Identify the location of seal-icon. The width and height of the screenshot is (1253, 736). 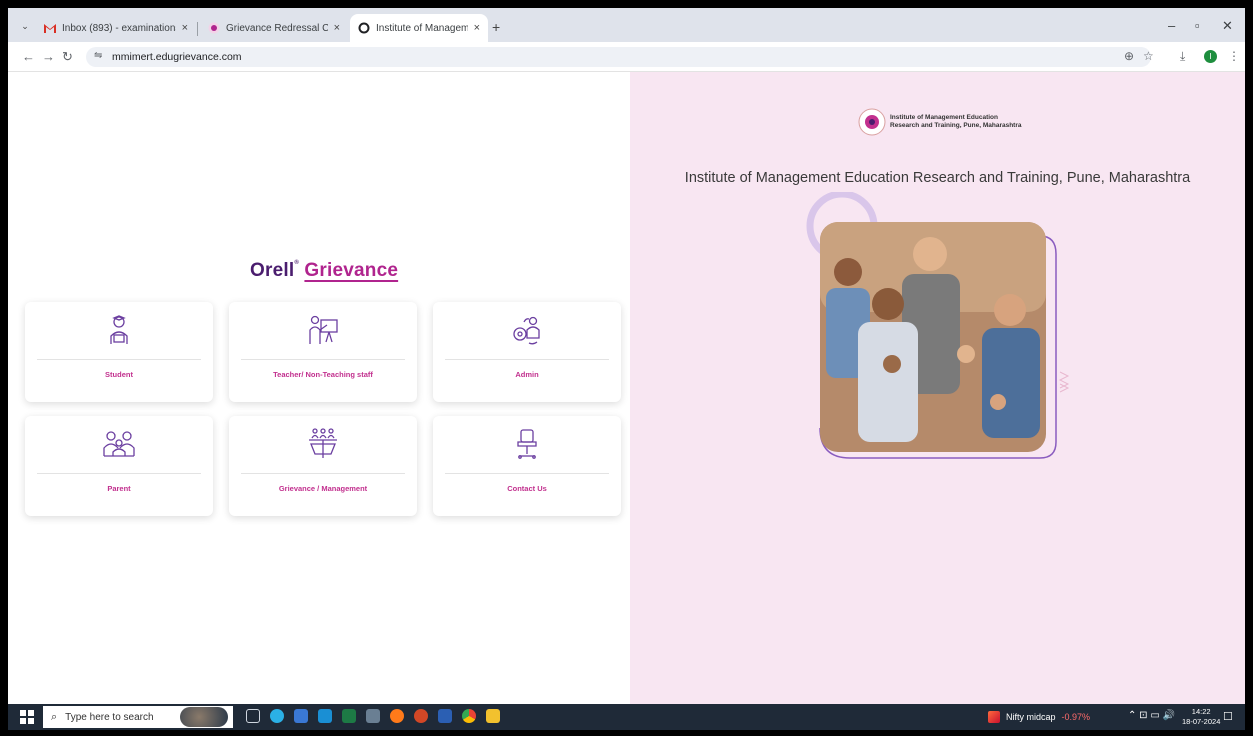
(214, 28).